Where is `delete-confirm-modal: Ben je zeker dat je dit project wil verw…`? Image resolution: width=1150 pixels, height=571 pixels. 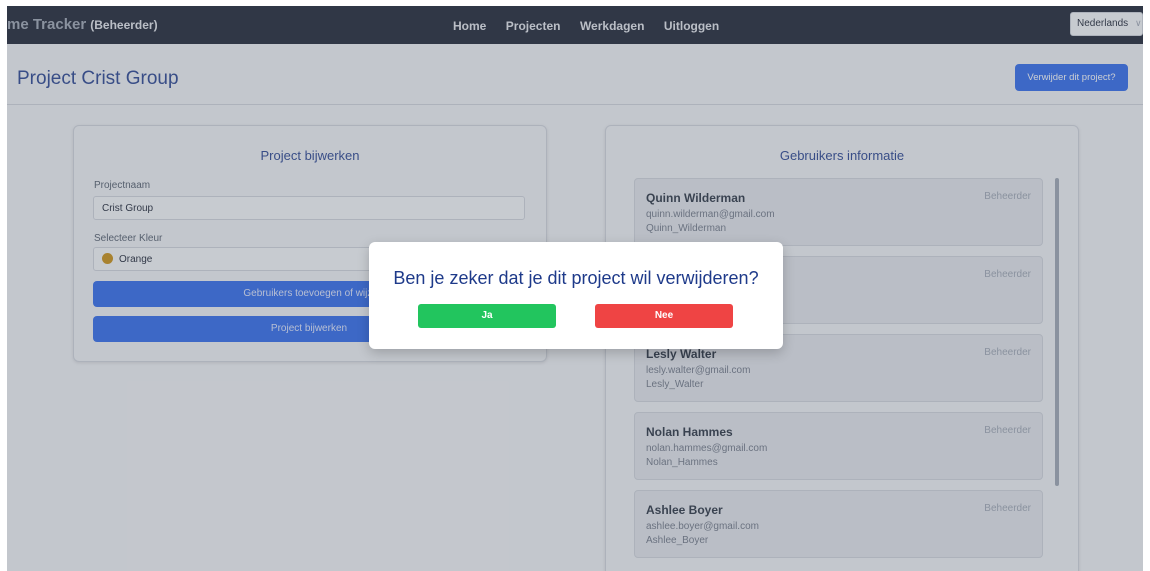 delete-confirm-modal: Ben je zeker dat je dit project wil verw… is located at coordinates (576, 295).